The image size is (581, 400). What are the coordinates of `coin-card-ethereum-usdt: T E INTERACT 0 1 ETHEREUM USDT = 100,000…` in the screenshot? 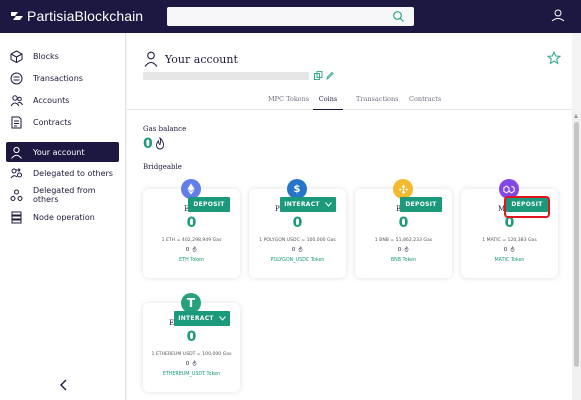 It's located at (191, 342).